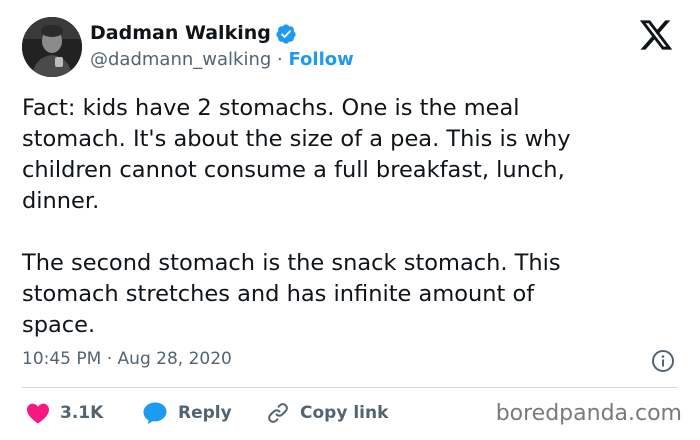  What do you see at coordinates (180, 33) in the screenshot?
I see `author-display-name: Dadman Walking` at bounding box center [180, 33].